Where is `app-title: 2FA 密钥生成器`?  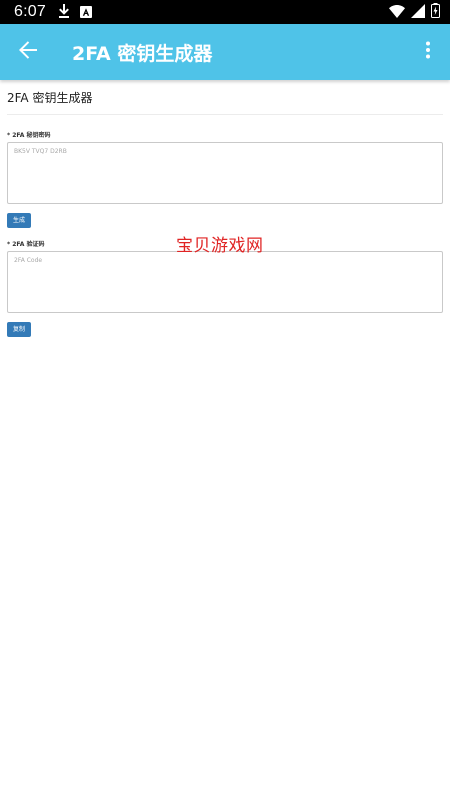 app-title: 2FA 密钥生成器 is located at coordinates (142, 53).